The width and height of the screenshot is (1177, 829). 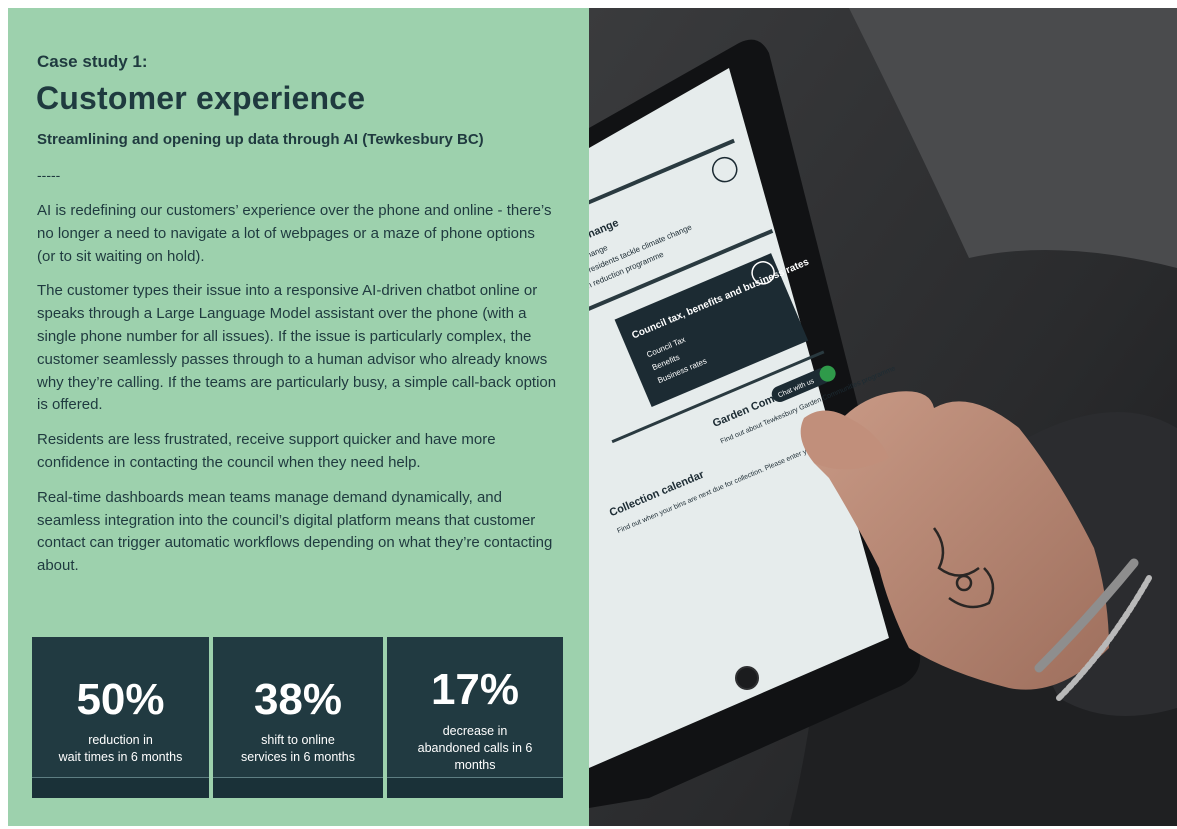 I want to click on stat-label-line: abandoned calls in 6, so click(x=475, y=748).